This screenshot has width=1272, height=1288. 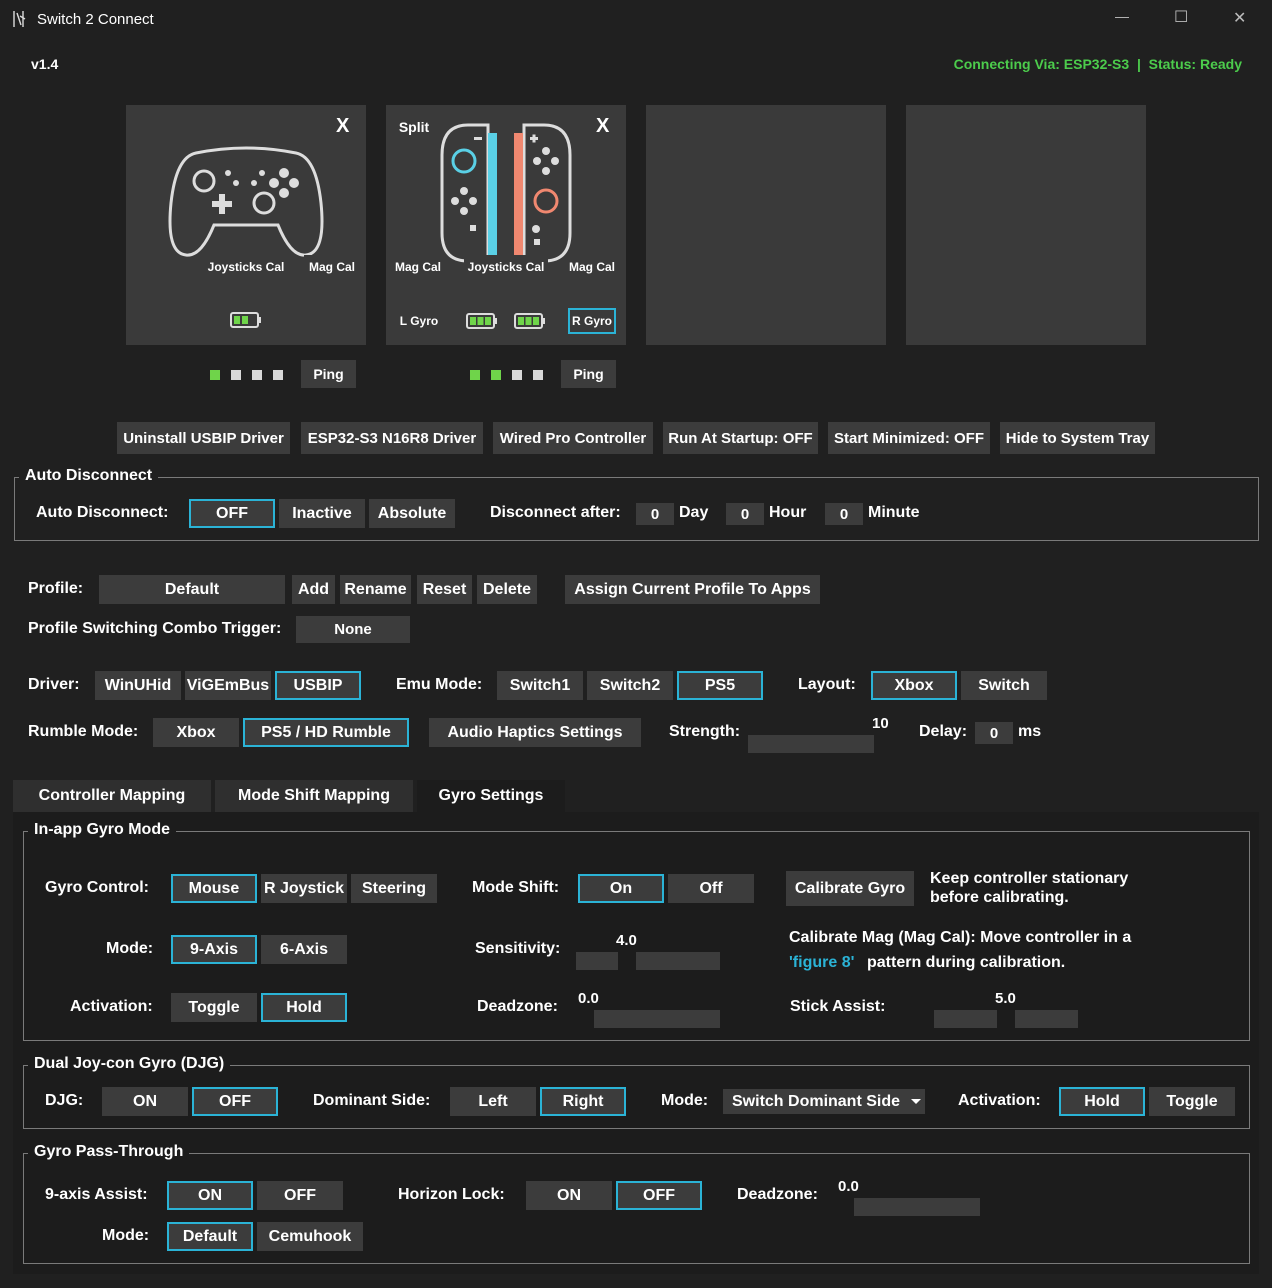 What do you see at coordinates (659, 1195) in the screenshot?
I see `horizon-lock-off-button: OFF` at bounding box center [659, 1195].